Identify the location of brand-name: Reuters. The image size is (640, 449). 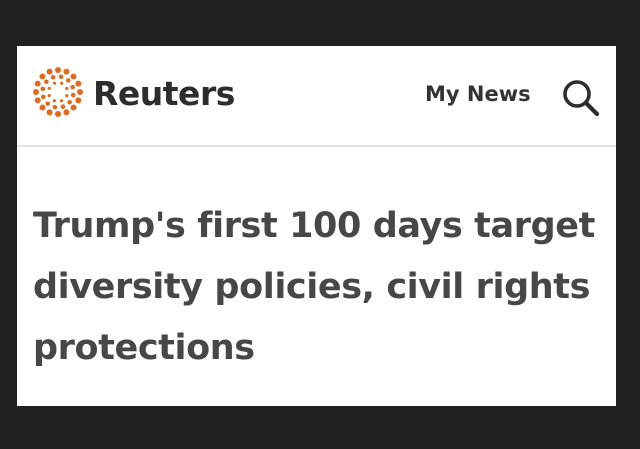
(164, 94).